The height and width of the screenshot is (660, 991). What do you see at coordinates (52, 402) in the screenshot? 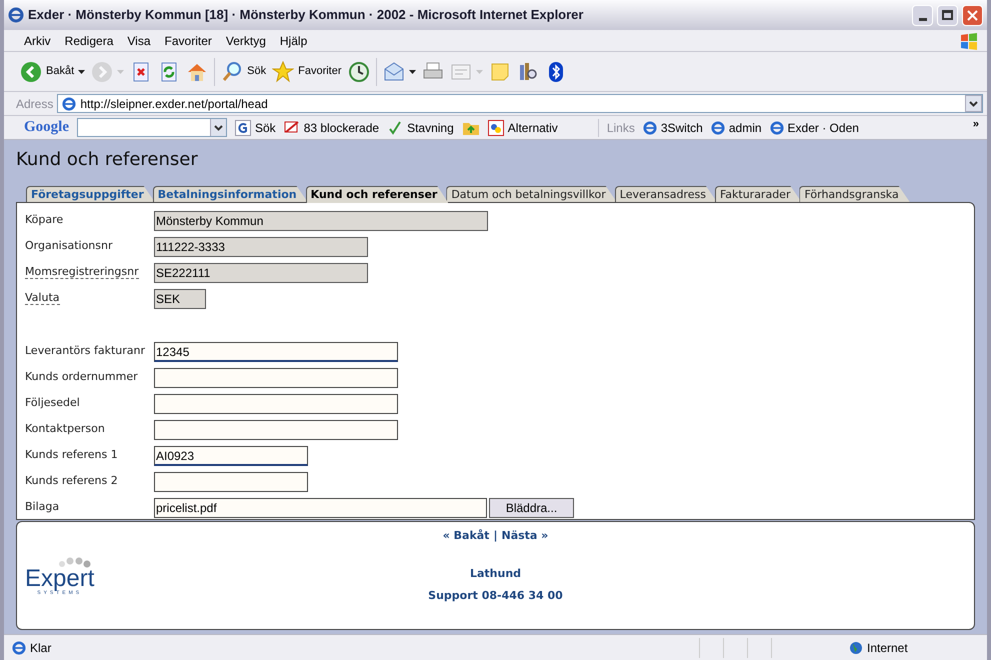
I see `field-label: Följesedel` at bounding box center [52, 402].